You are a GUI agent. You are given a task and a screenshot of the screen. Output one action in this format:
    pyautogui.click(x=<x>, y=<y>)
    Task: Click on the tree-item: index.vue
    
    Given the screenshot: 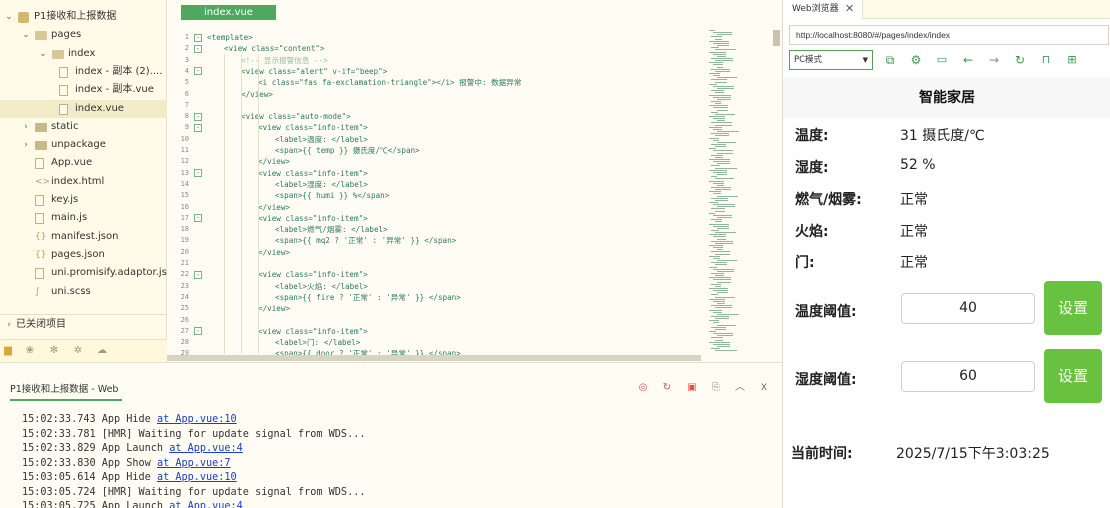 What is the action you would take?
    pyautogui.click(x=83, y=108)
    